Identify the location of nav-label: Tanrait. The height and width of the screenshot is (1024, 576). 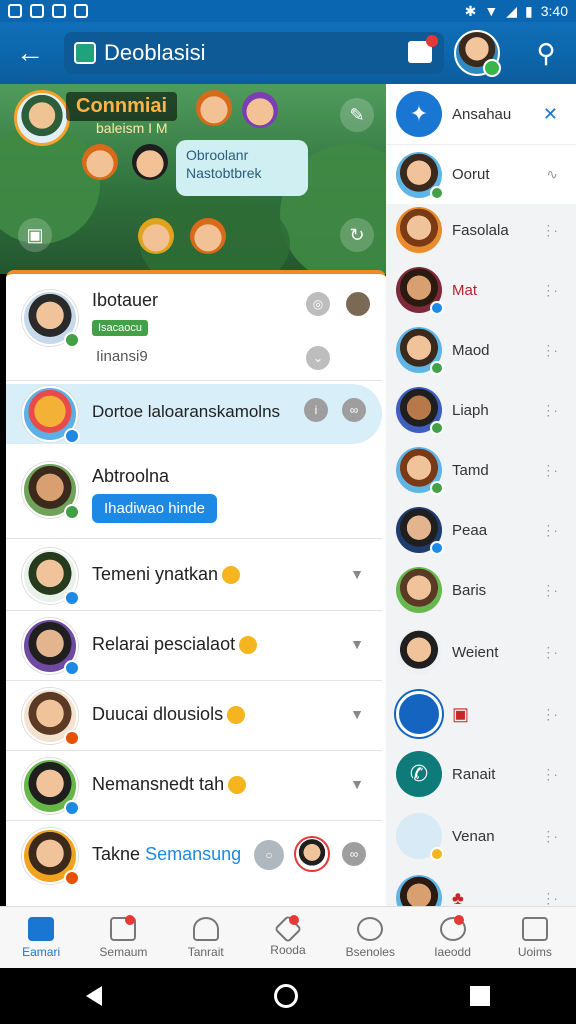
(205, 951).